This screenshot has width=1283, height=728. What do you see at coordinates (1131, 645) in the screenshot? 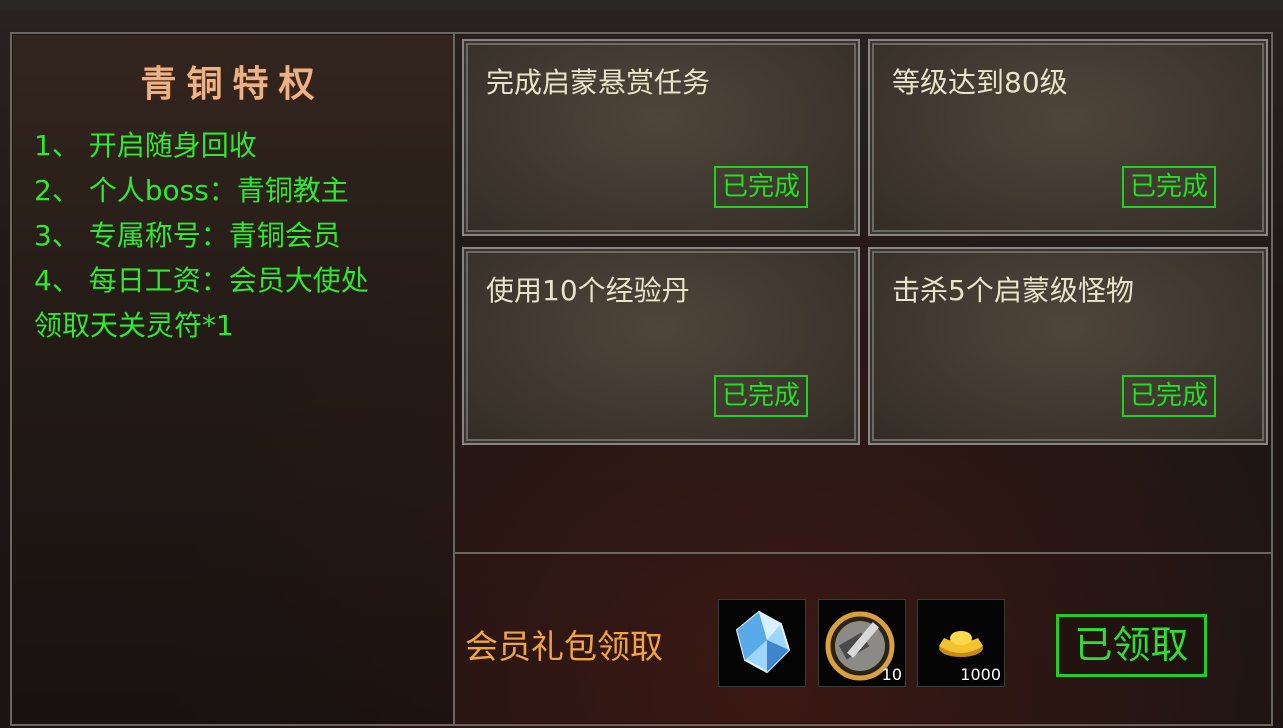
I see `claim-button: 已领取` at bounding box center [1131, 645].